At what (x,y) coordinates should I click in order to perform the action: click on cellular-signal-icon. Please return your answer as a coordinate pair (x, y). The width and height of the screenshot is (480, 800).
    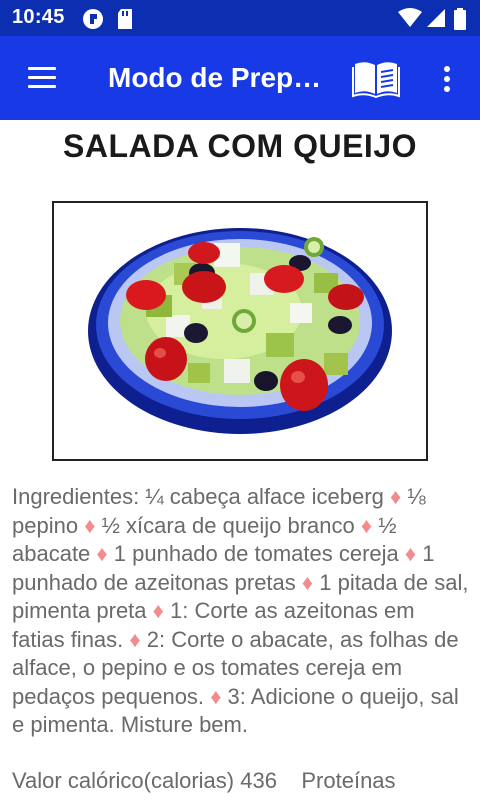
    Looking at the image, I should click on (436, 20).